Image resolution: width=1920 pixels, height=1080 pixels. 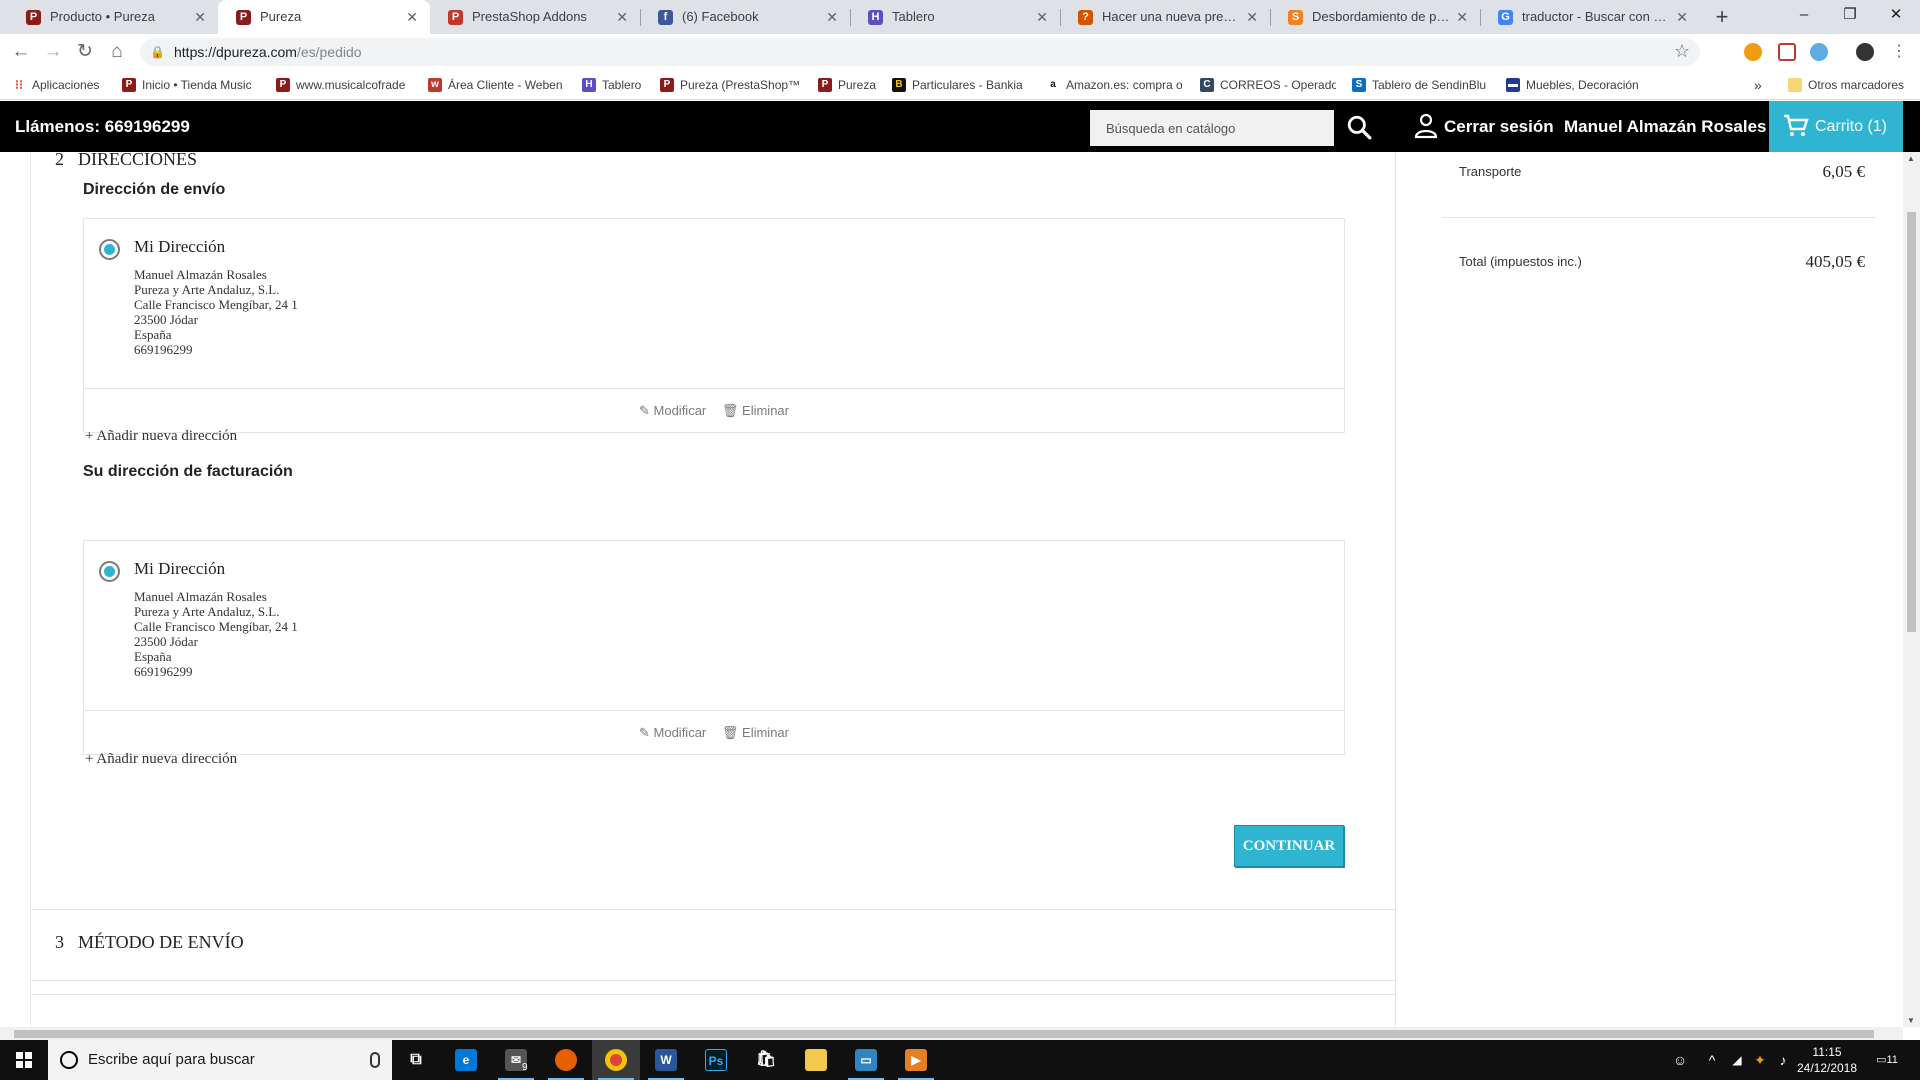 What do you see at coordinates (622, 85) in the screenshot?
I see `bookmark-item: H Tablero` at bounding box center [622, 85].